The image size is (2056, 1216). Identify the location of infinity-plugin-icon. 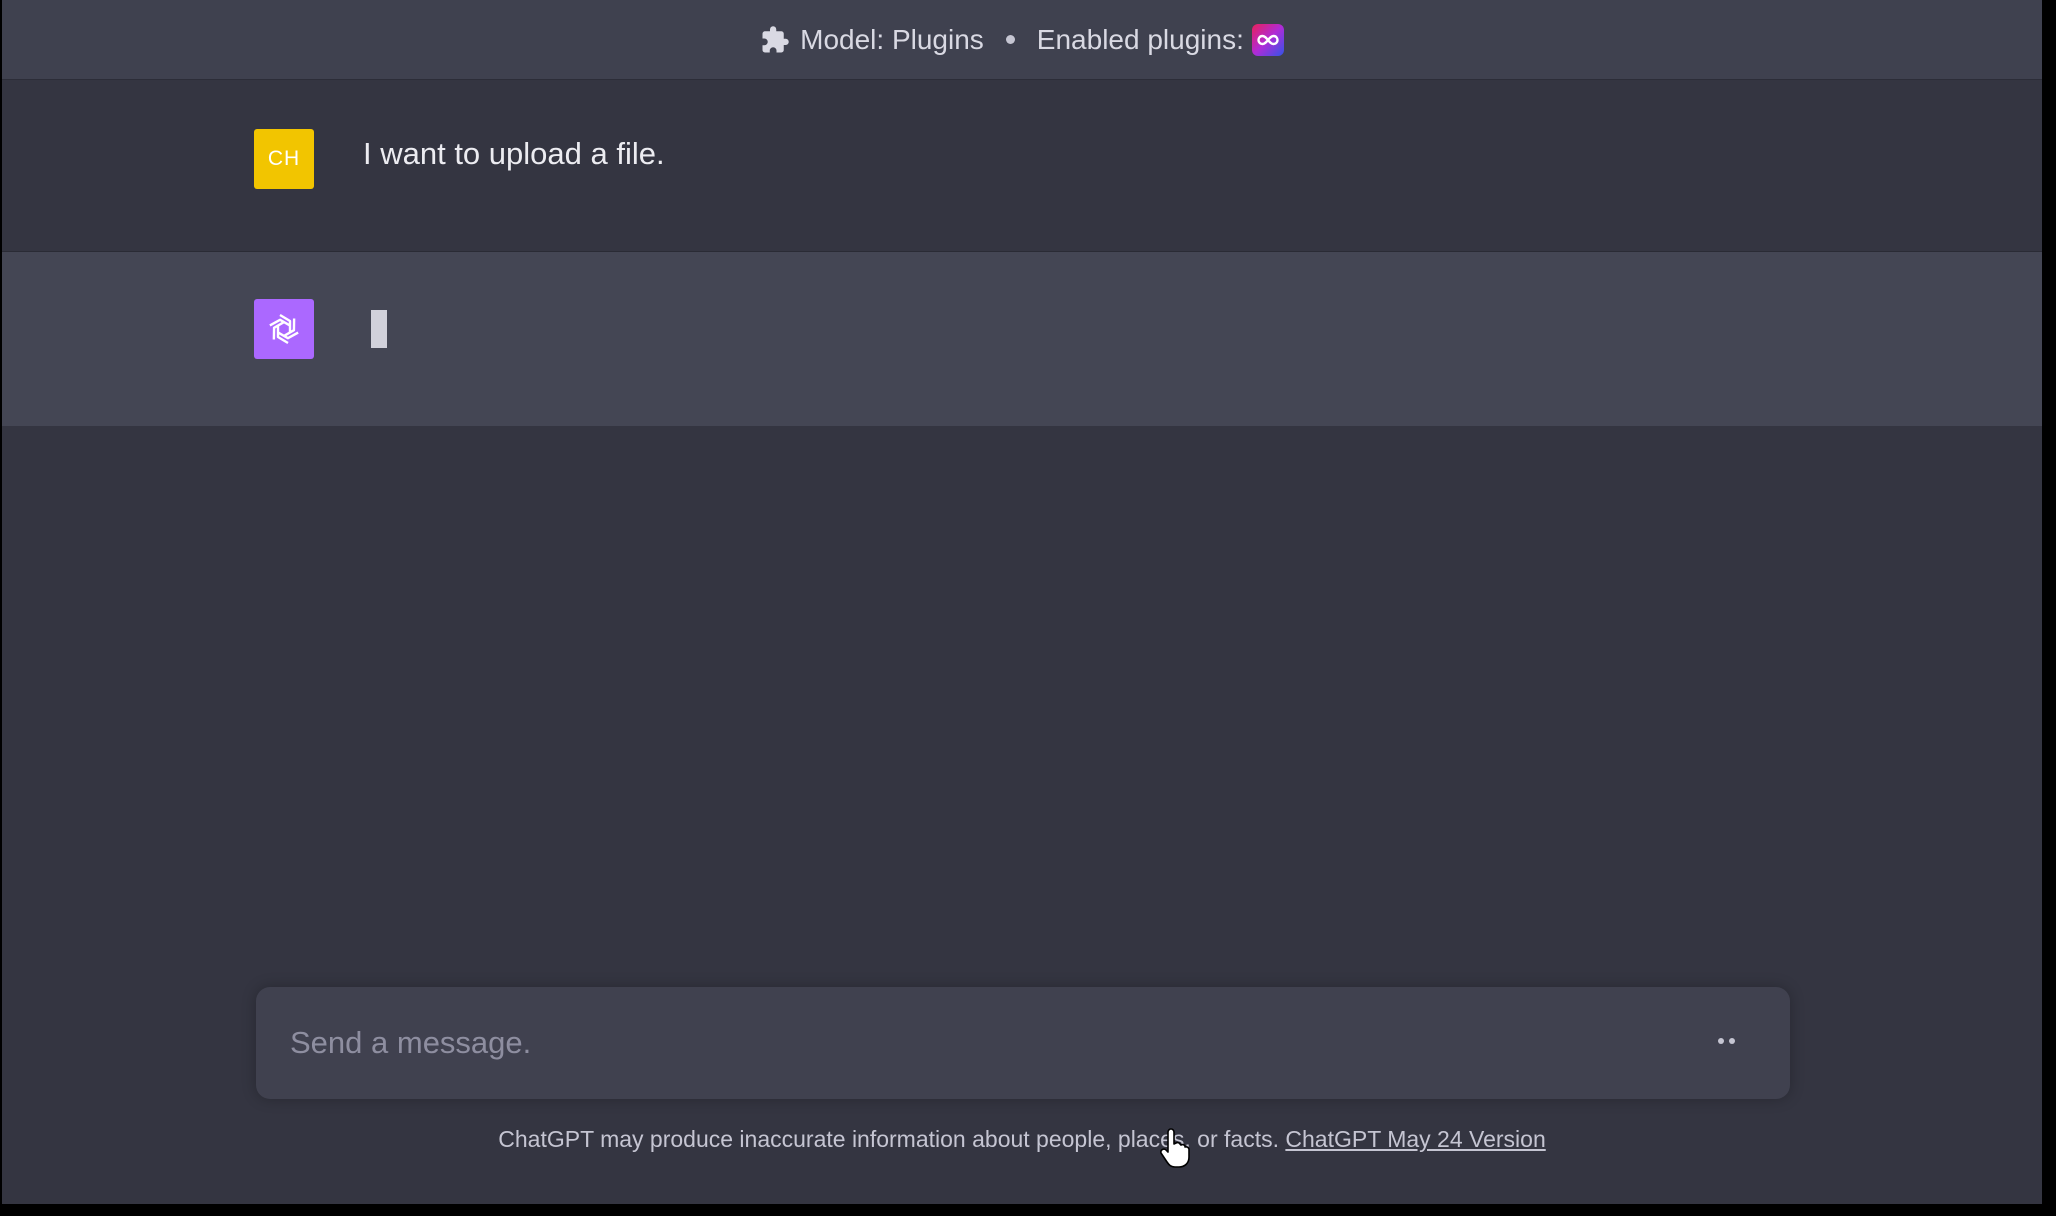
(1267, 39).